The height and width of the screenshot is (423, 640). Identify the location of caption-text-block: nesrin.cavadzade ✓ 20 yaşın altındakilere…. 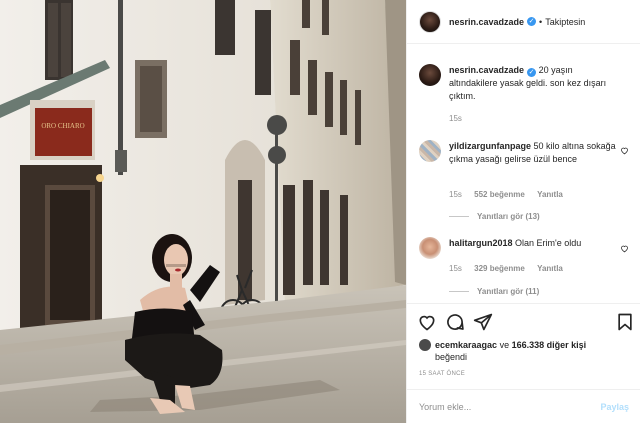
(529, 83).